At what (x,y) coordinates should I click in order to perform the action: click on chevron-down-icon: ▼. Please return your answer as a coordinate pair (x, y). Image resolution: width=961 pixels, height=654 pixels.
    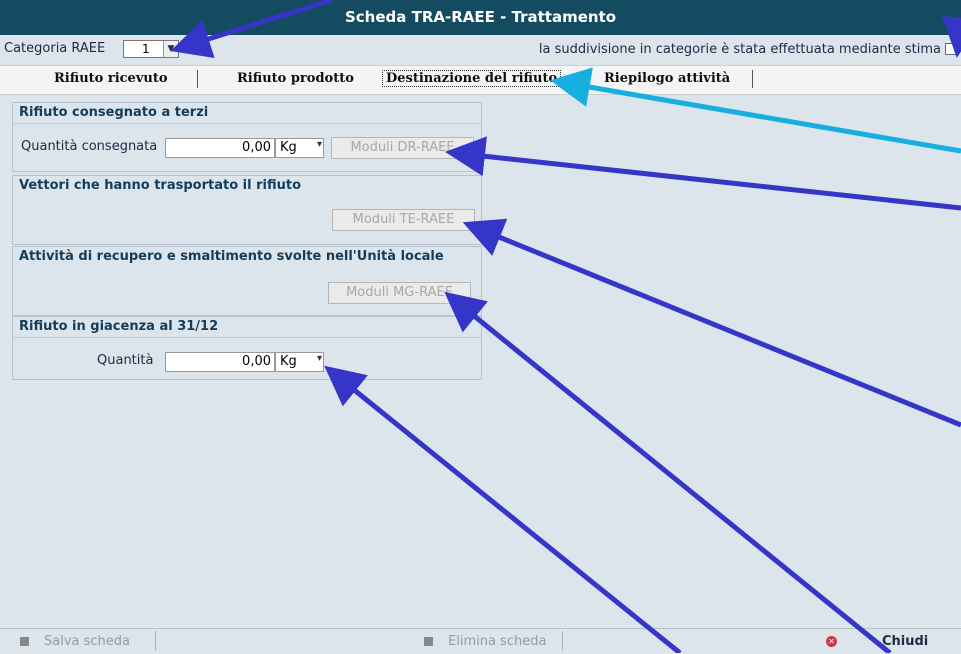
    Looking at the image, I should click on (170, 49).